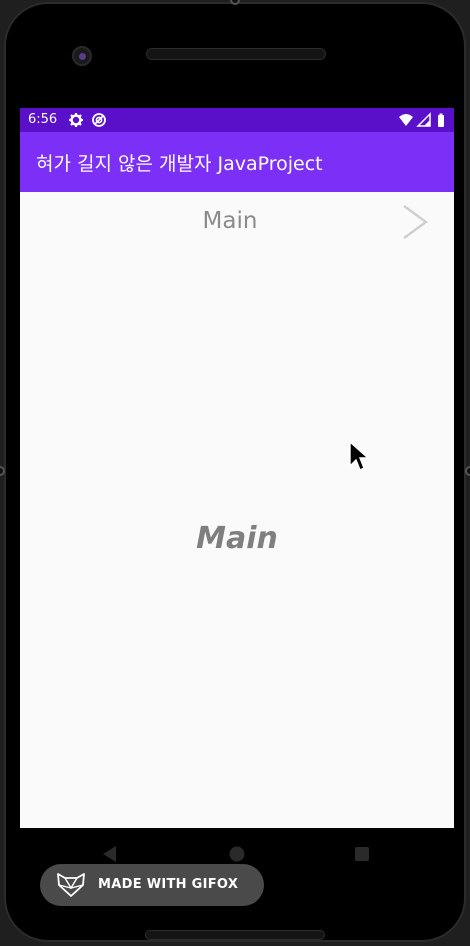 Image resolution: width=470 pixels, height=946 pixels. What do you see at coordinates (82, 56) in the screenshot?
I see `front-camera` at bounding box center [82, 56].